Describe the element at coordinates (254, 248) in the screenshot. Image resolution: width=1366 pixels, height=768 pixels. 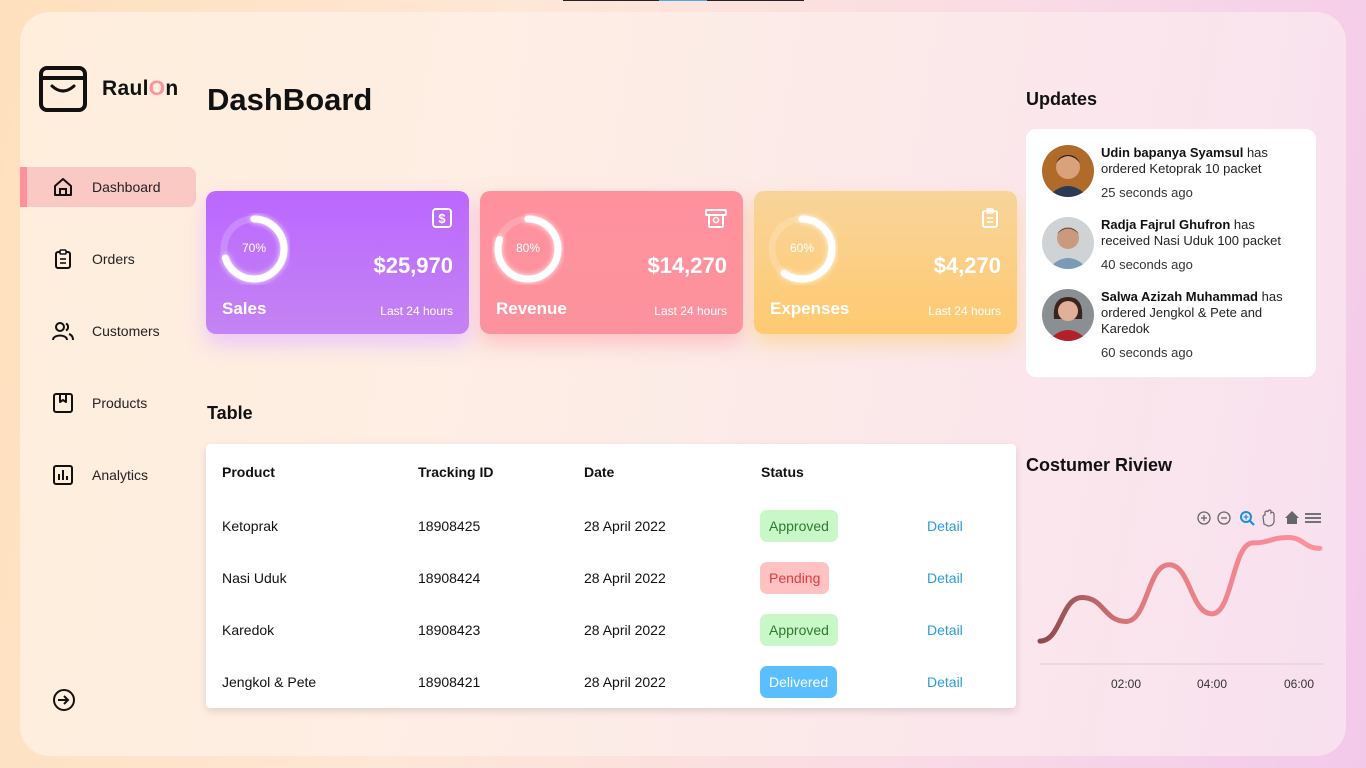
I see `sales-percent: 70%` at that location.